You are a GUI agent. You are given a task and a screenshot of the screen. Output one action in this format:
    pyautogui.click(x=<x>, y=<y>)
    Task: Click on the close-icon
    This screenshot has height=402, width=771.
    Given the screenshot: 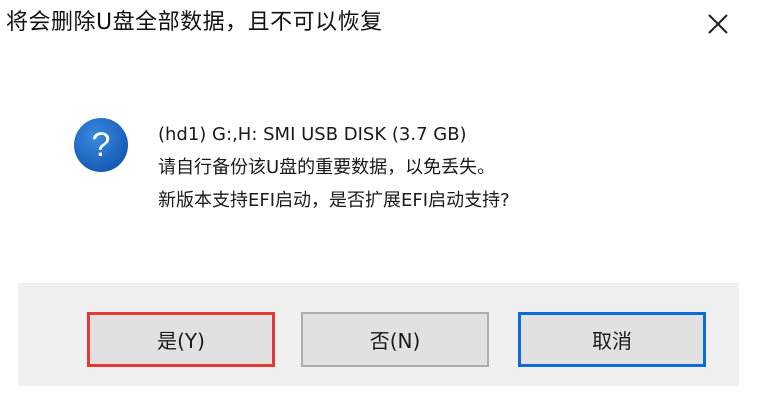 What is the action you would take?
    pyautogui.click(x=718, y=24)
    